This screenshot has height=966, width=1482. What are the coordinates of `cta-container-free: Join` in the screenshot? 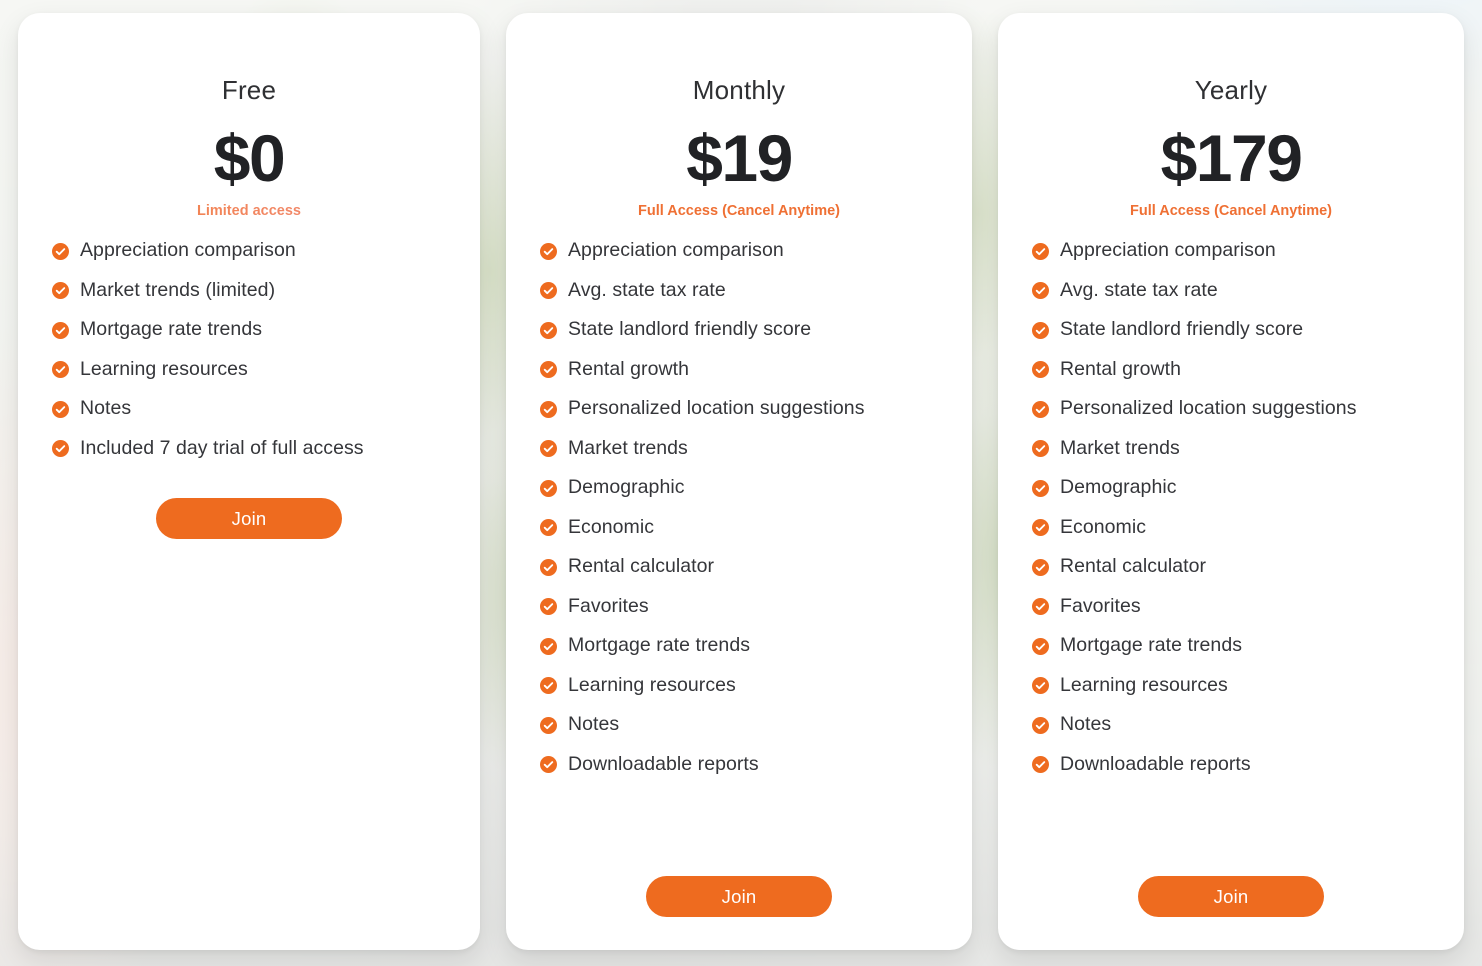 It's located at (249, 519).